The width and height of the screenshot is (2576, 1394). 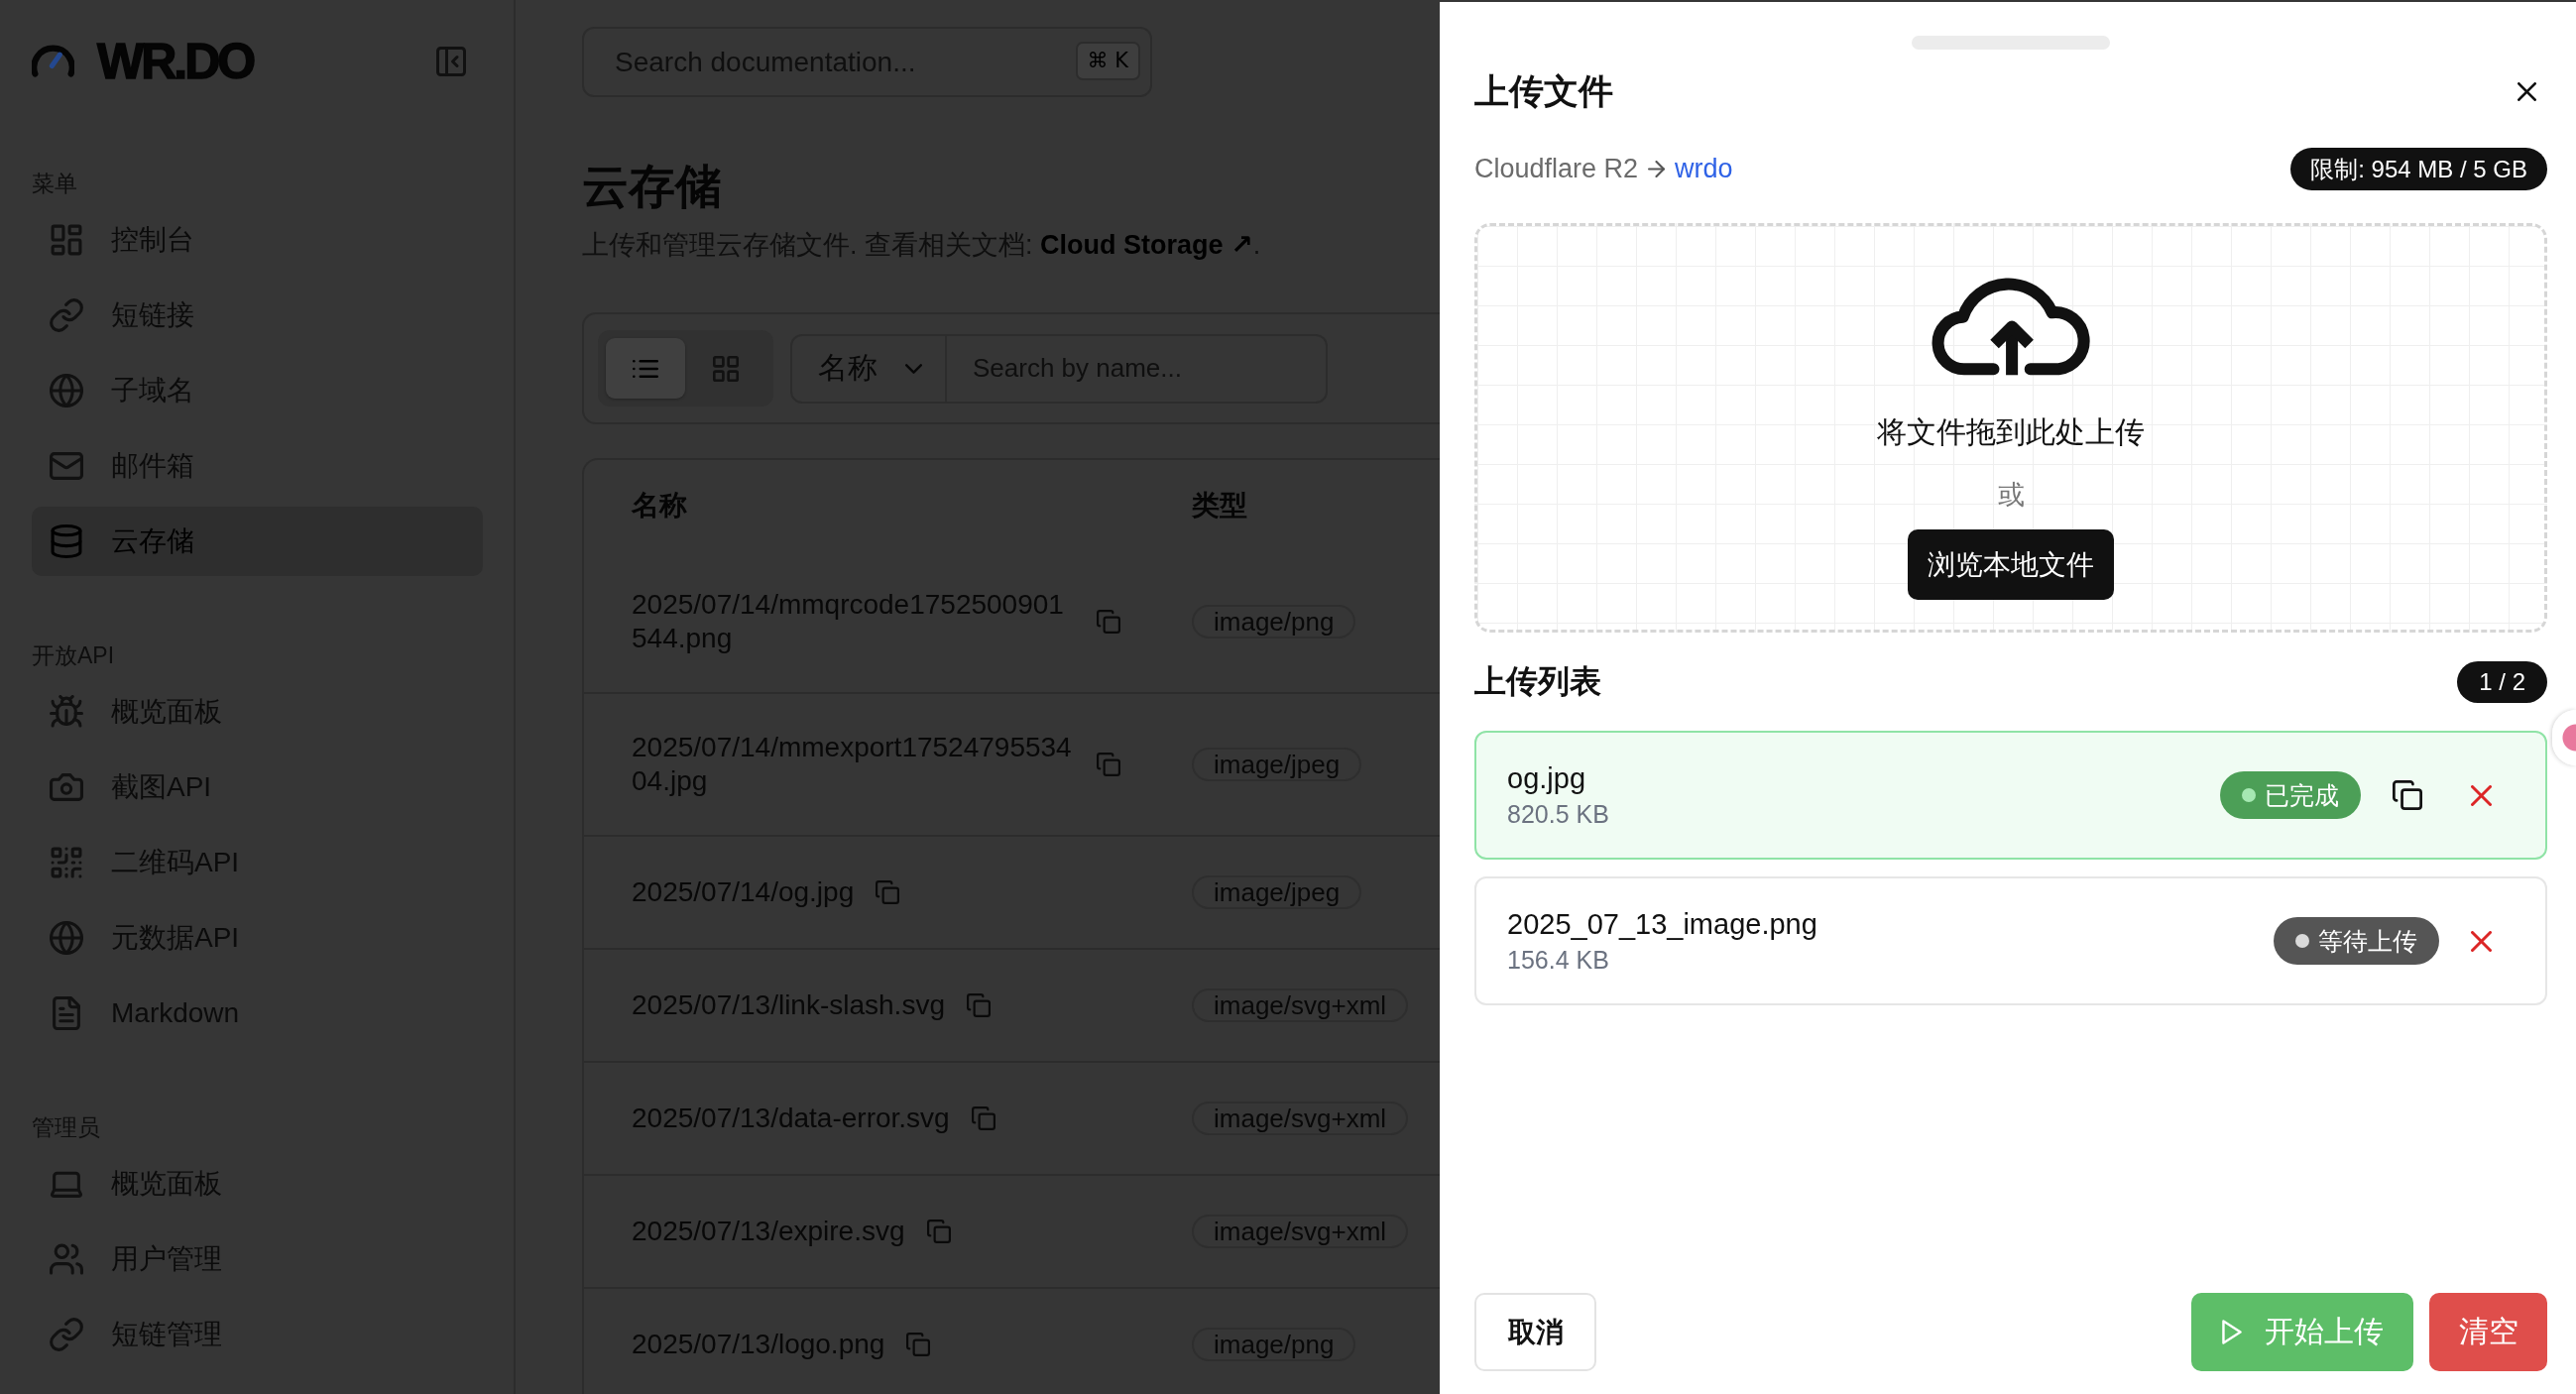 I want to click on grid-icon, so click(x=726, y=368).